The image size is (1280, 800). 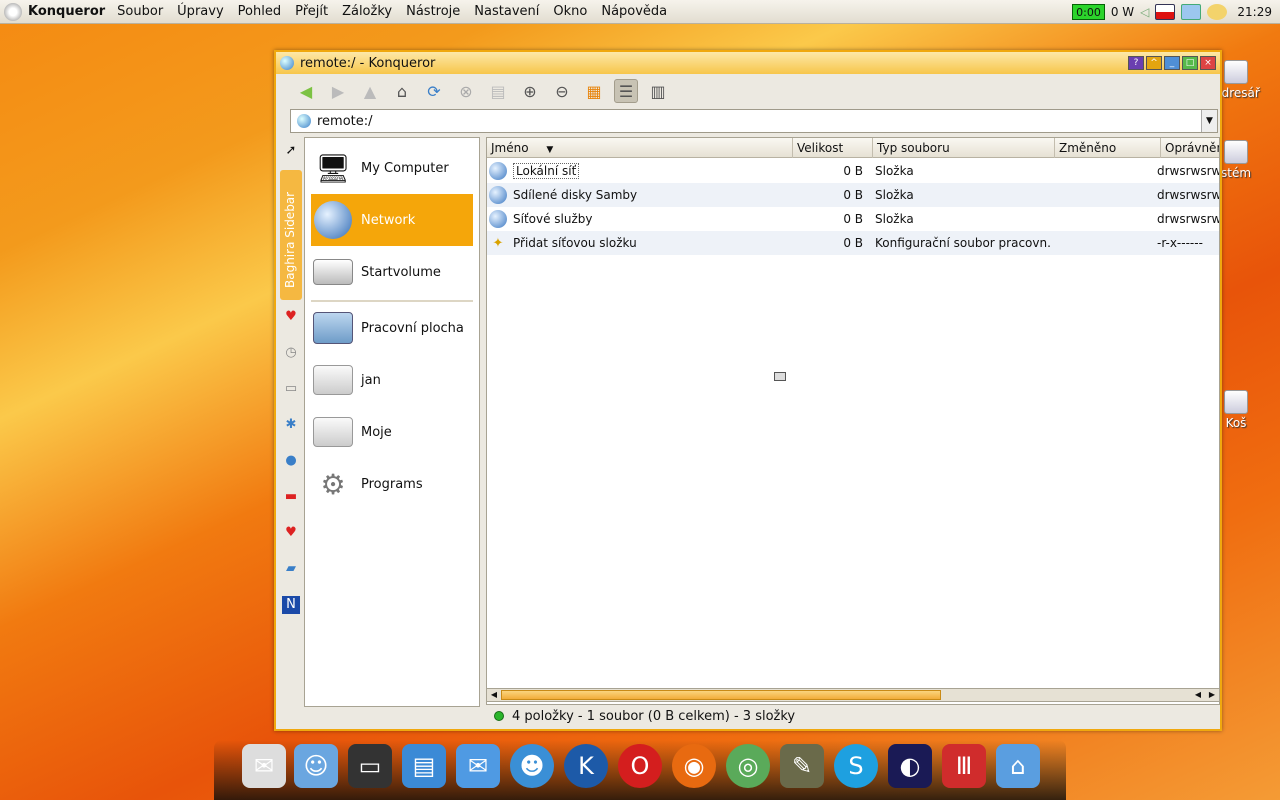 I want to click on menu-nastroje: Nástroje, so click(x=433, y=11).